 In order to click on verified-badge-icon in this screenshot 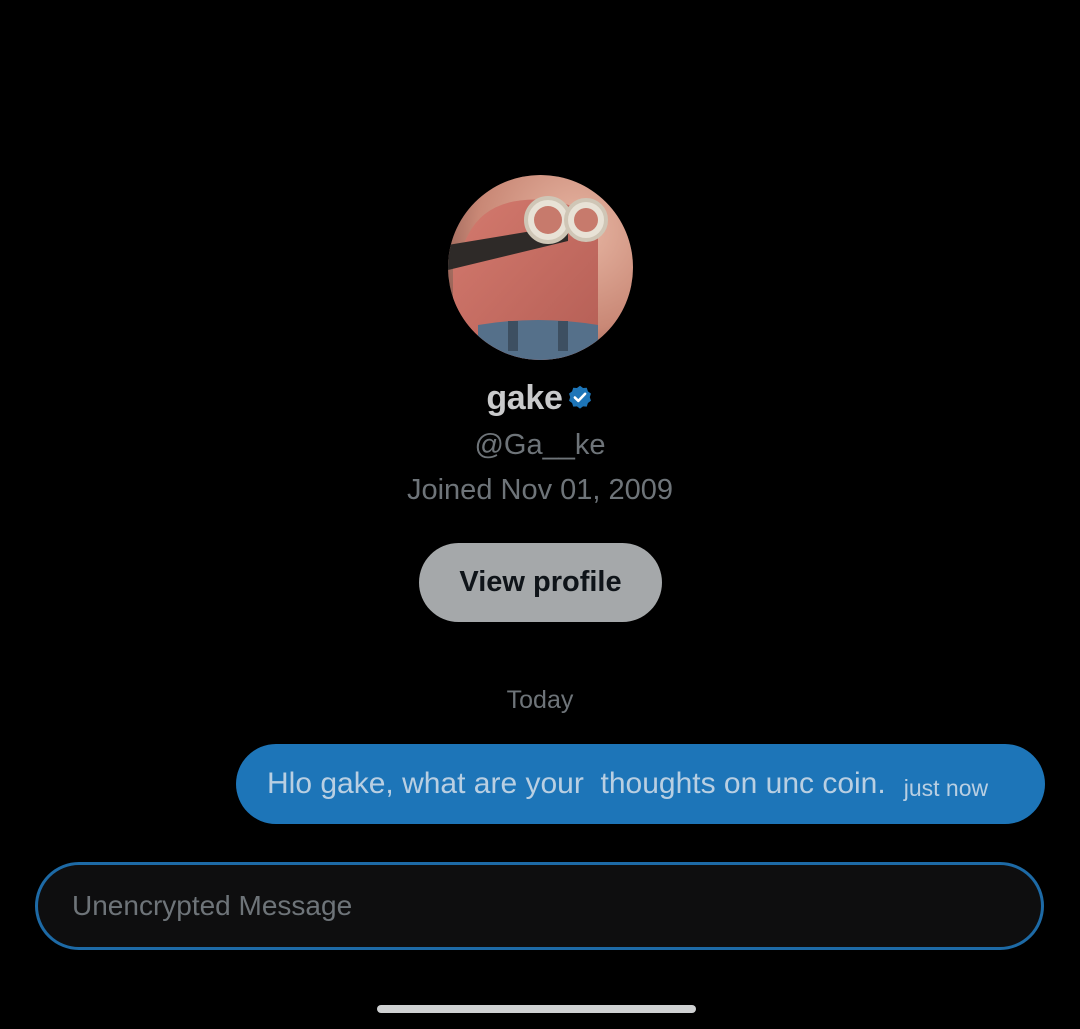, I will do `click(580, 394)`.